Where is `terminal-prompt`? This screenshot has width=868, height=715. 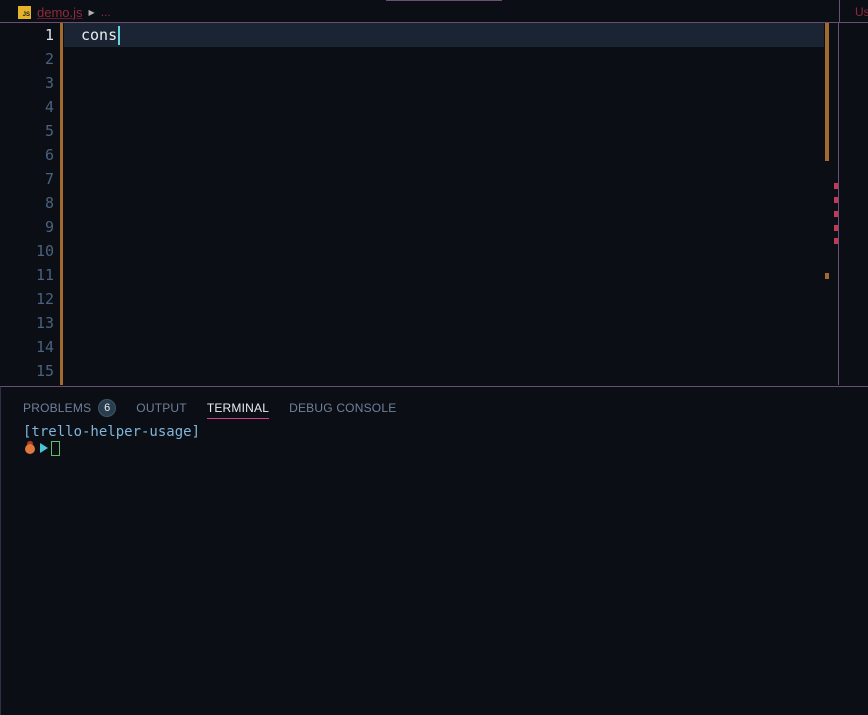 terminal-prompt is located at coordinates (111, 448).